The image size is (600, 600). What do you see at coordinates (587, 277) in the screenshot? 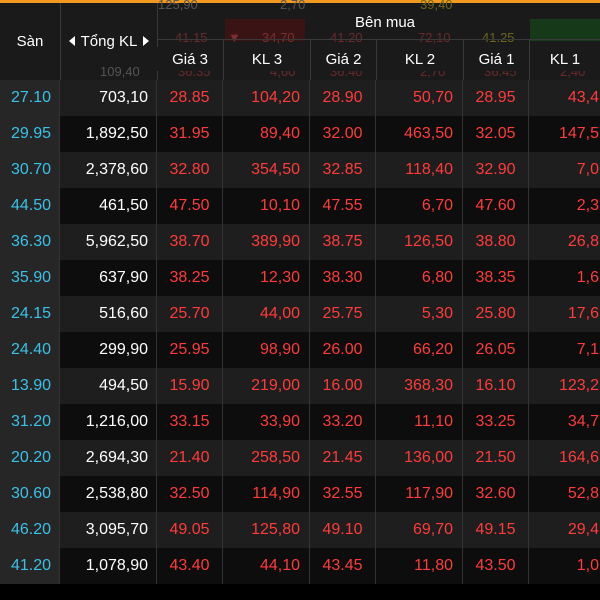
I see `bid-volume-1: 1,6` at bounding box center [587, 277].